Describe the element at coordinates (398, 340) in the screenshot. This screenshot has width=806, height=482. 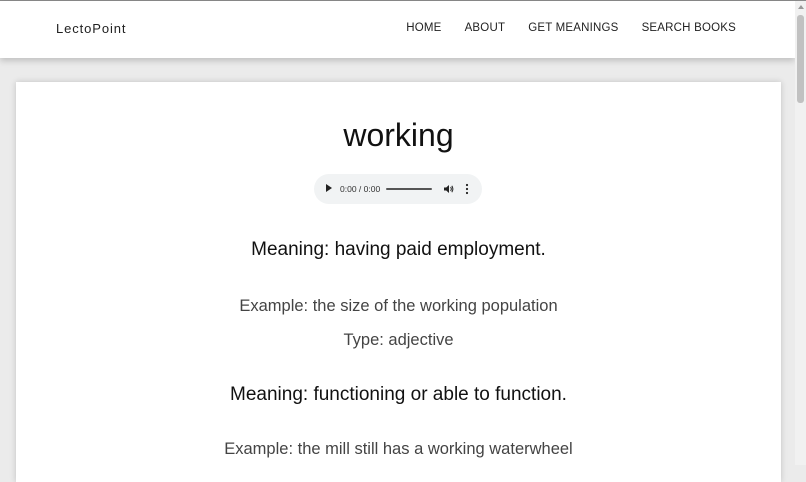
I see `type-1: Type: adjective` at that location.